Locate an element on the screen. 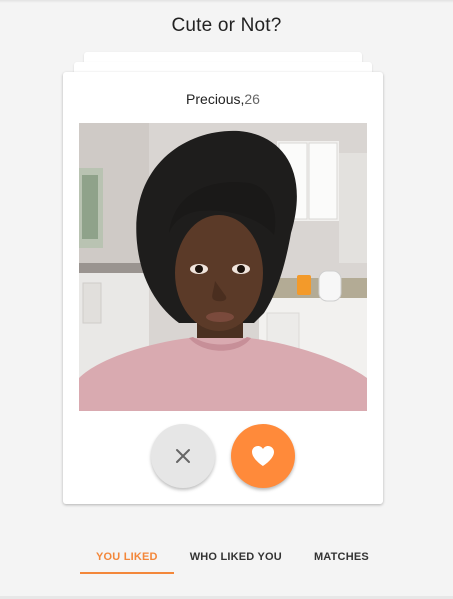 This screenshot has height=599, width=453. tab-bar: YOU LIKED WHO LIKED YOU MATCHES is located at coordinates (232, 557).